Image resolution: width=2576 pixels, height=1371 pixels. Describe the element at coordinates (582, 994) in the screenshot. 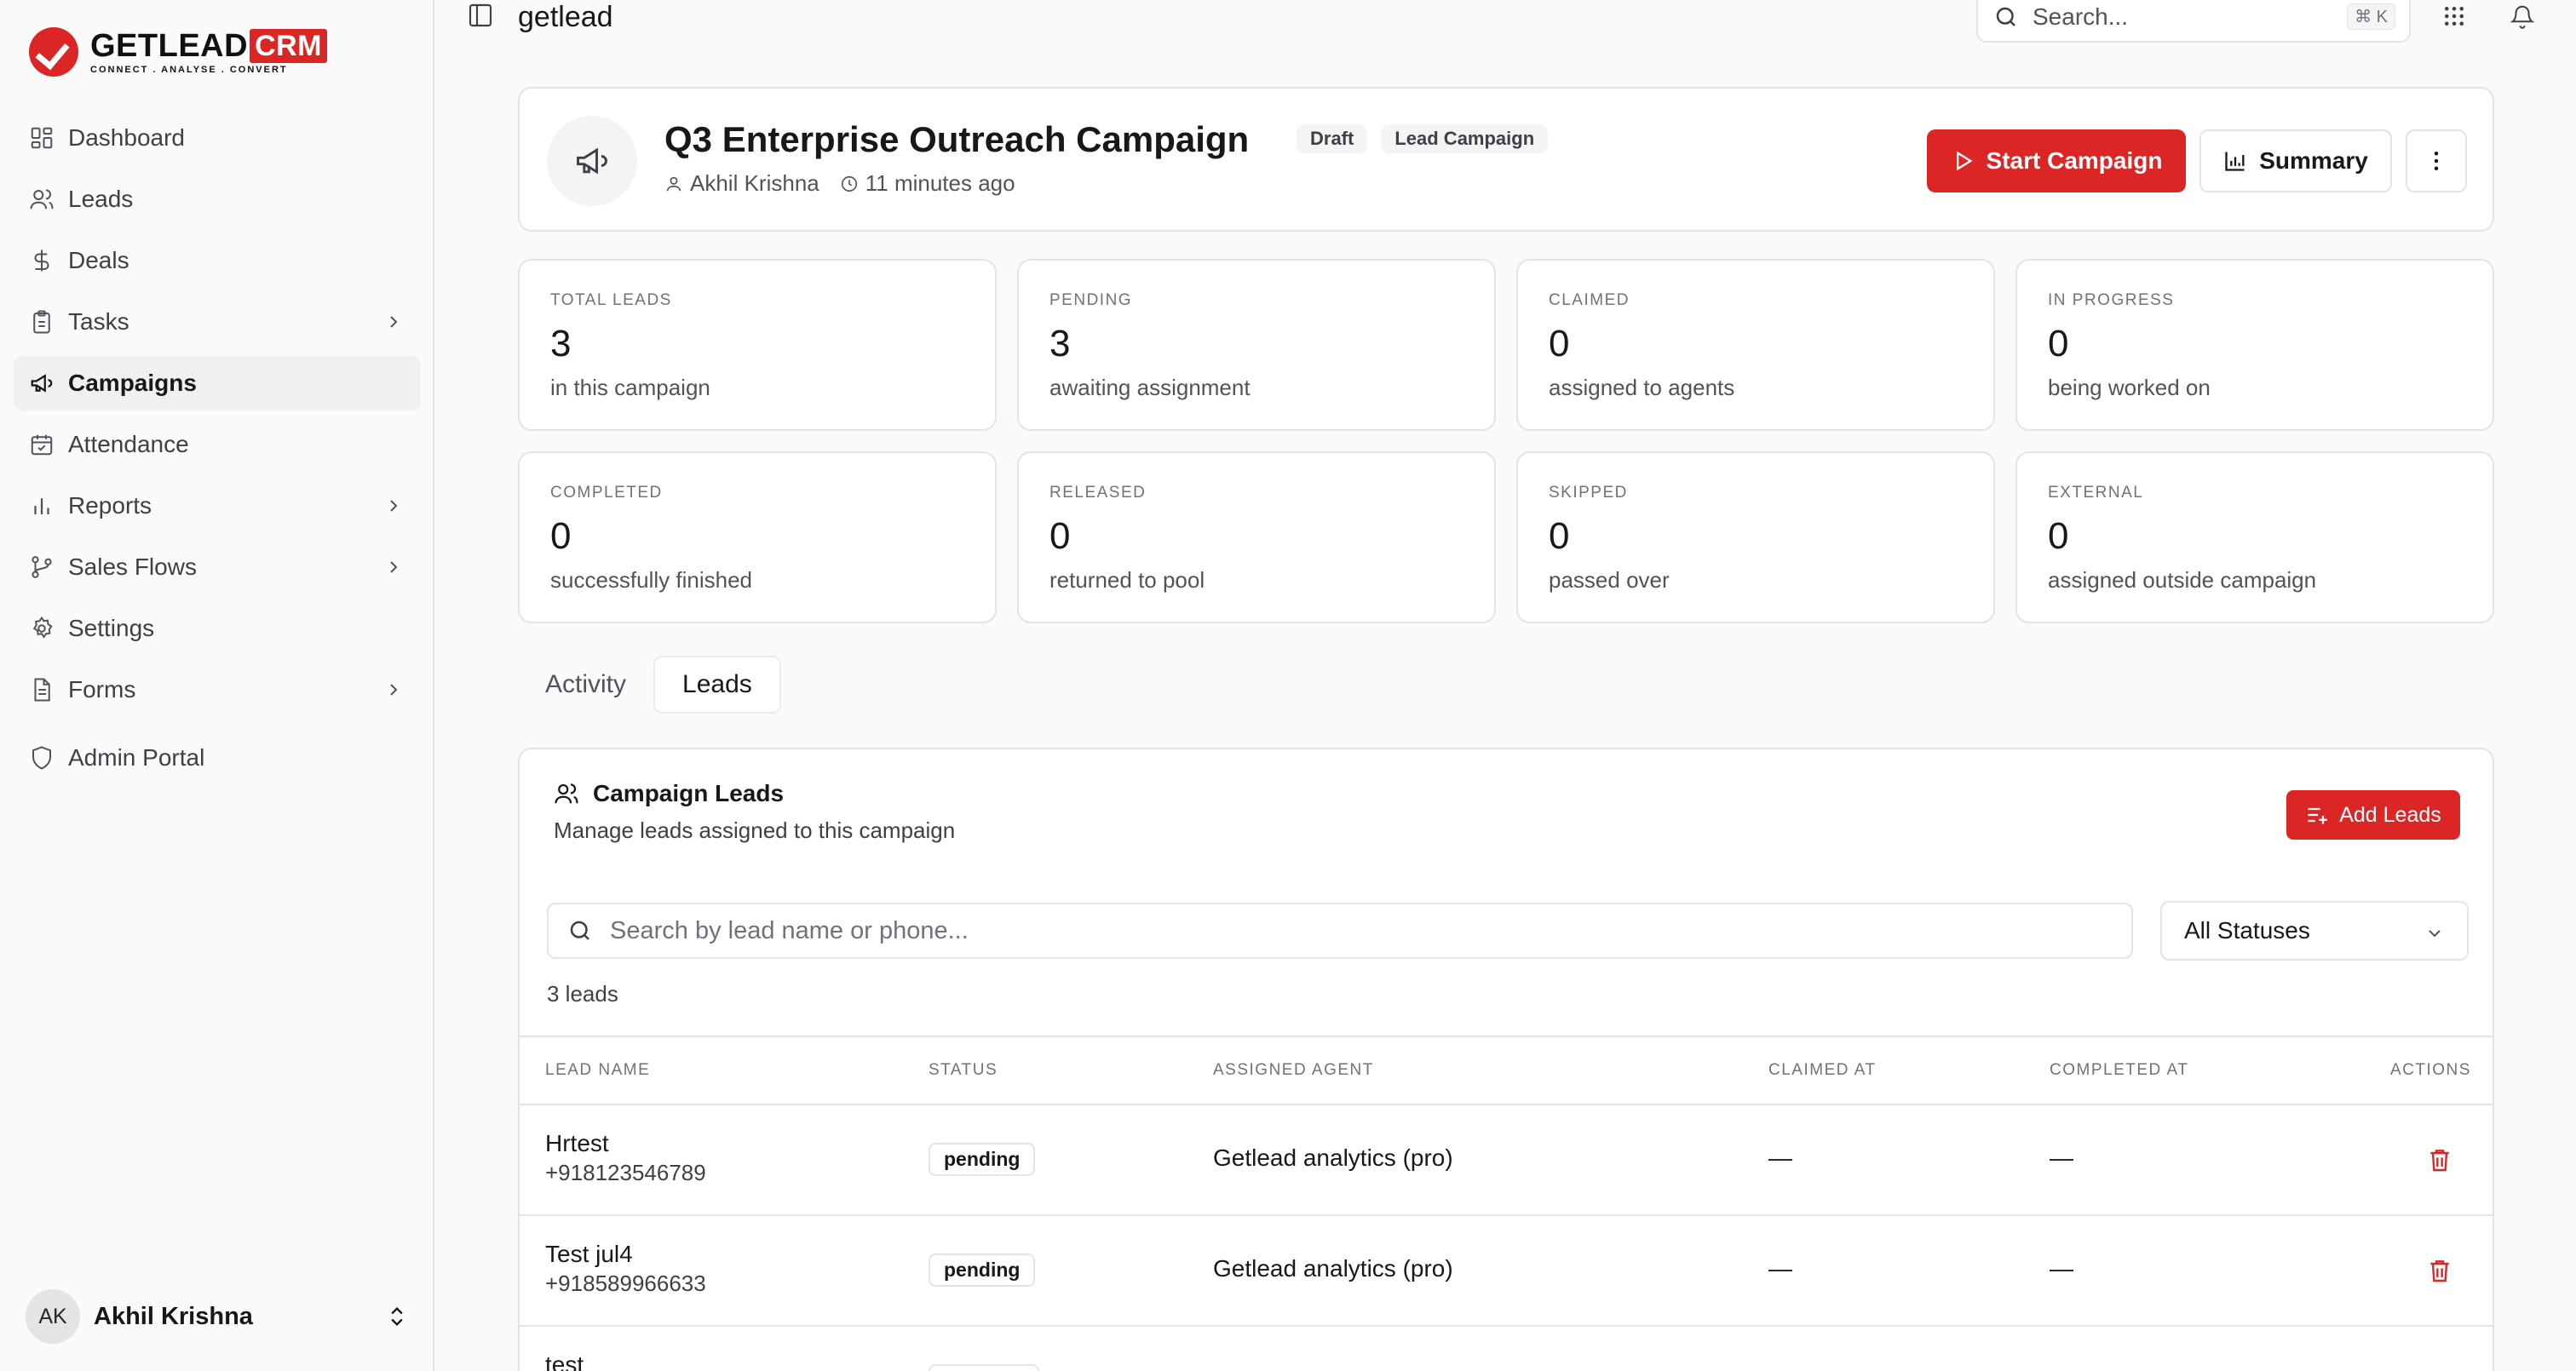

I see `lead-count: 3 leads` at that location.